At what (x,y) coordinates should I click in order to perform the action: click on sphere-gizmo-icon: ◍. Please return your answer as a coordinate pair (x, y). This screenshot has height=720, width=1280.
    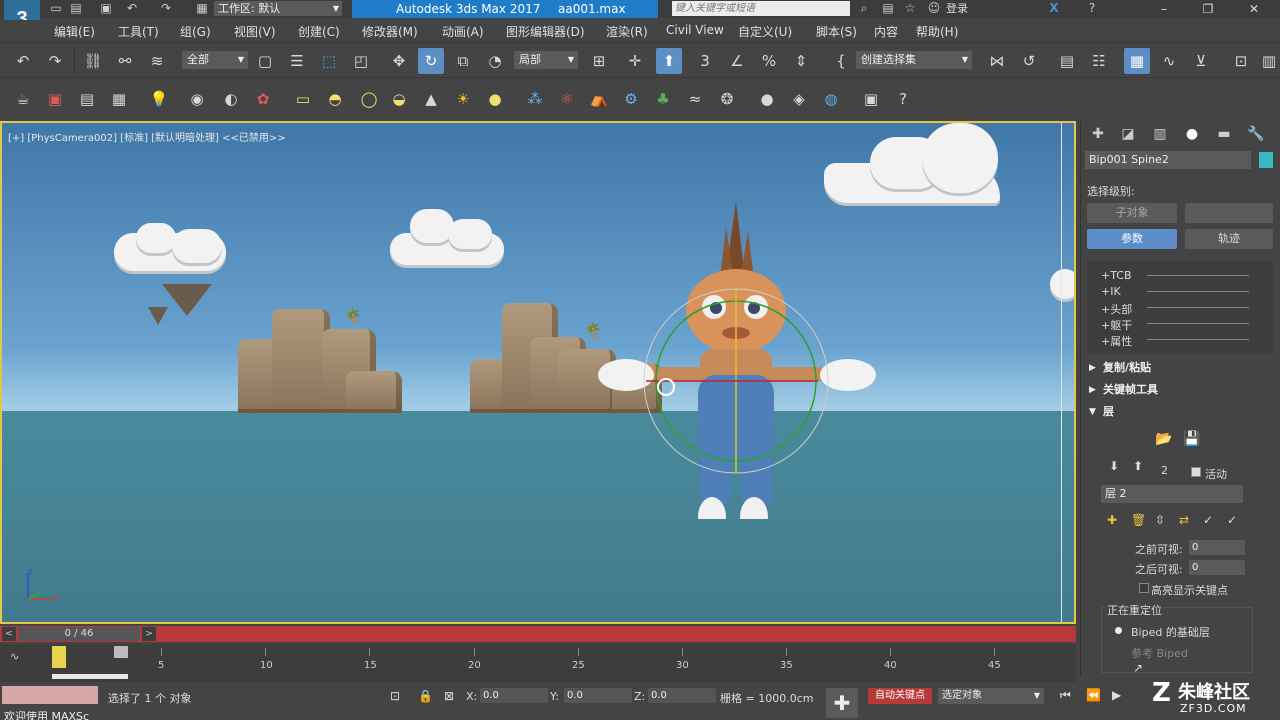
    Looking at the image, I should click on (831, 99).